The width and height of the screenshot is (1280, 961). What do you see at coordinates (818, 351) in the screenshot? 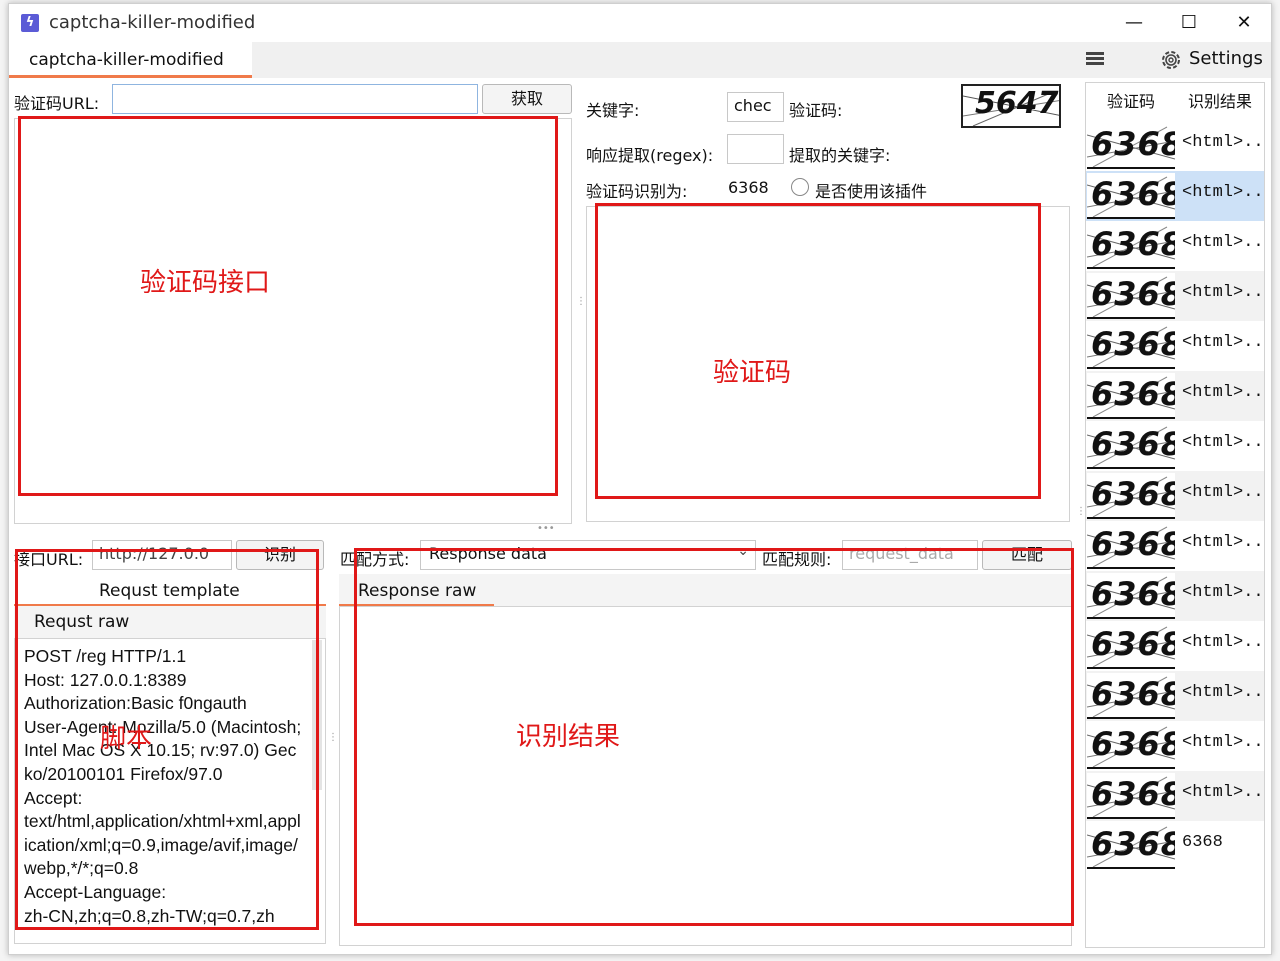
I see `annotation-box-captcha` at bounding box center [818, 351].